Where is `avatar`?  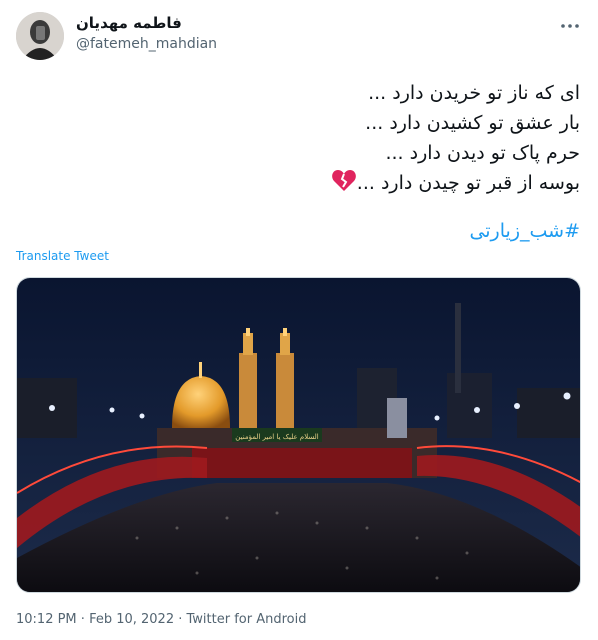 avatar is located at coordinates (40, 36).